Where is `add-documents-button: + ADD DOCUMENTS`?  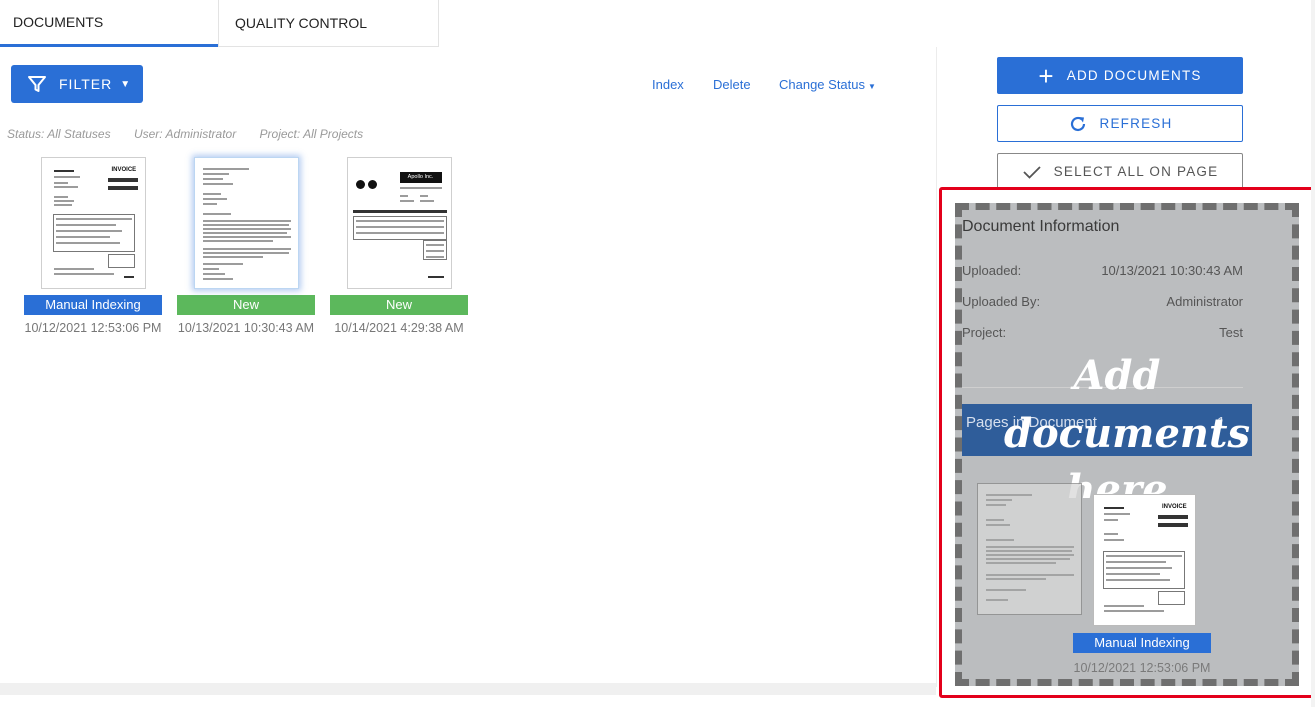 add-documents-button: + ADD DOCUMENTS is located at coordinates (1120, 75).